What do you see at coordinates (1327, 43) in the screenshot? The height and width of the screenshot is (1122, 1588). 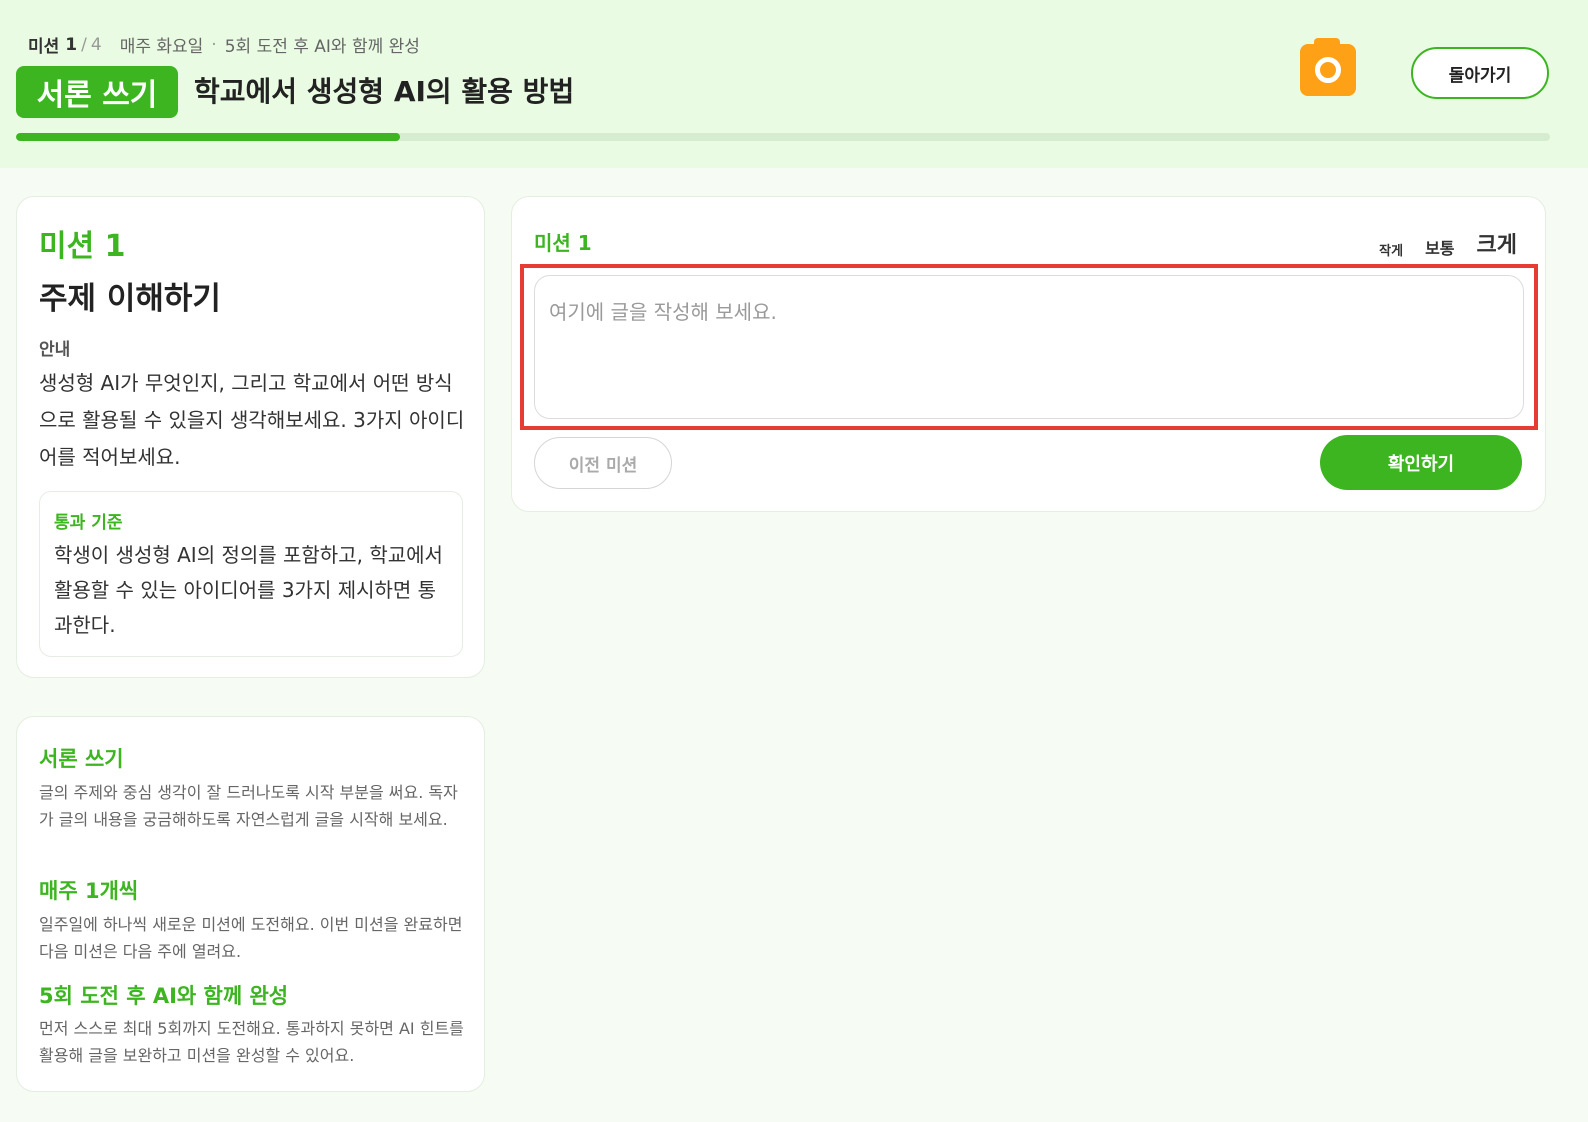 I see `camera-icon-top` at bounding box center [1327, 43].